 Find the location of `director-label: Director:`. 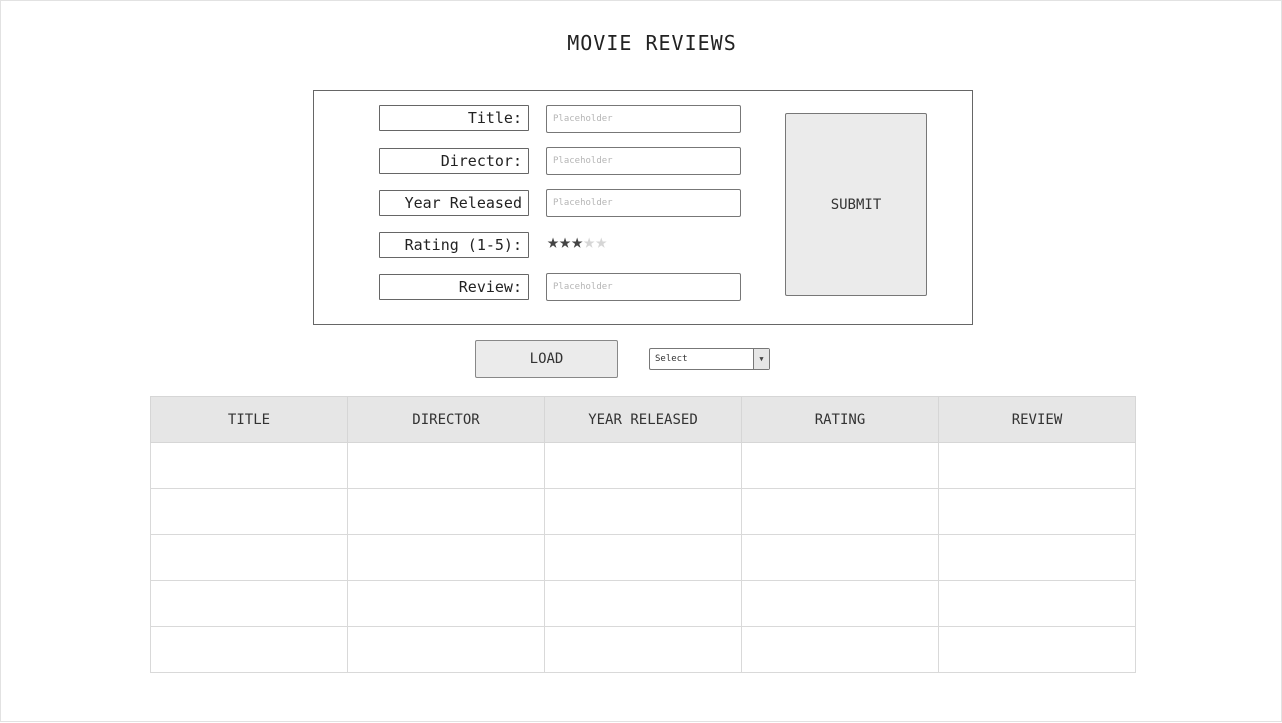

director-label: Director: is located at coordinates (454, 161).